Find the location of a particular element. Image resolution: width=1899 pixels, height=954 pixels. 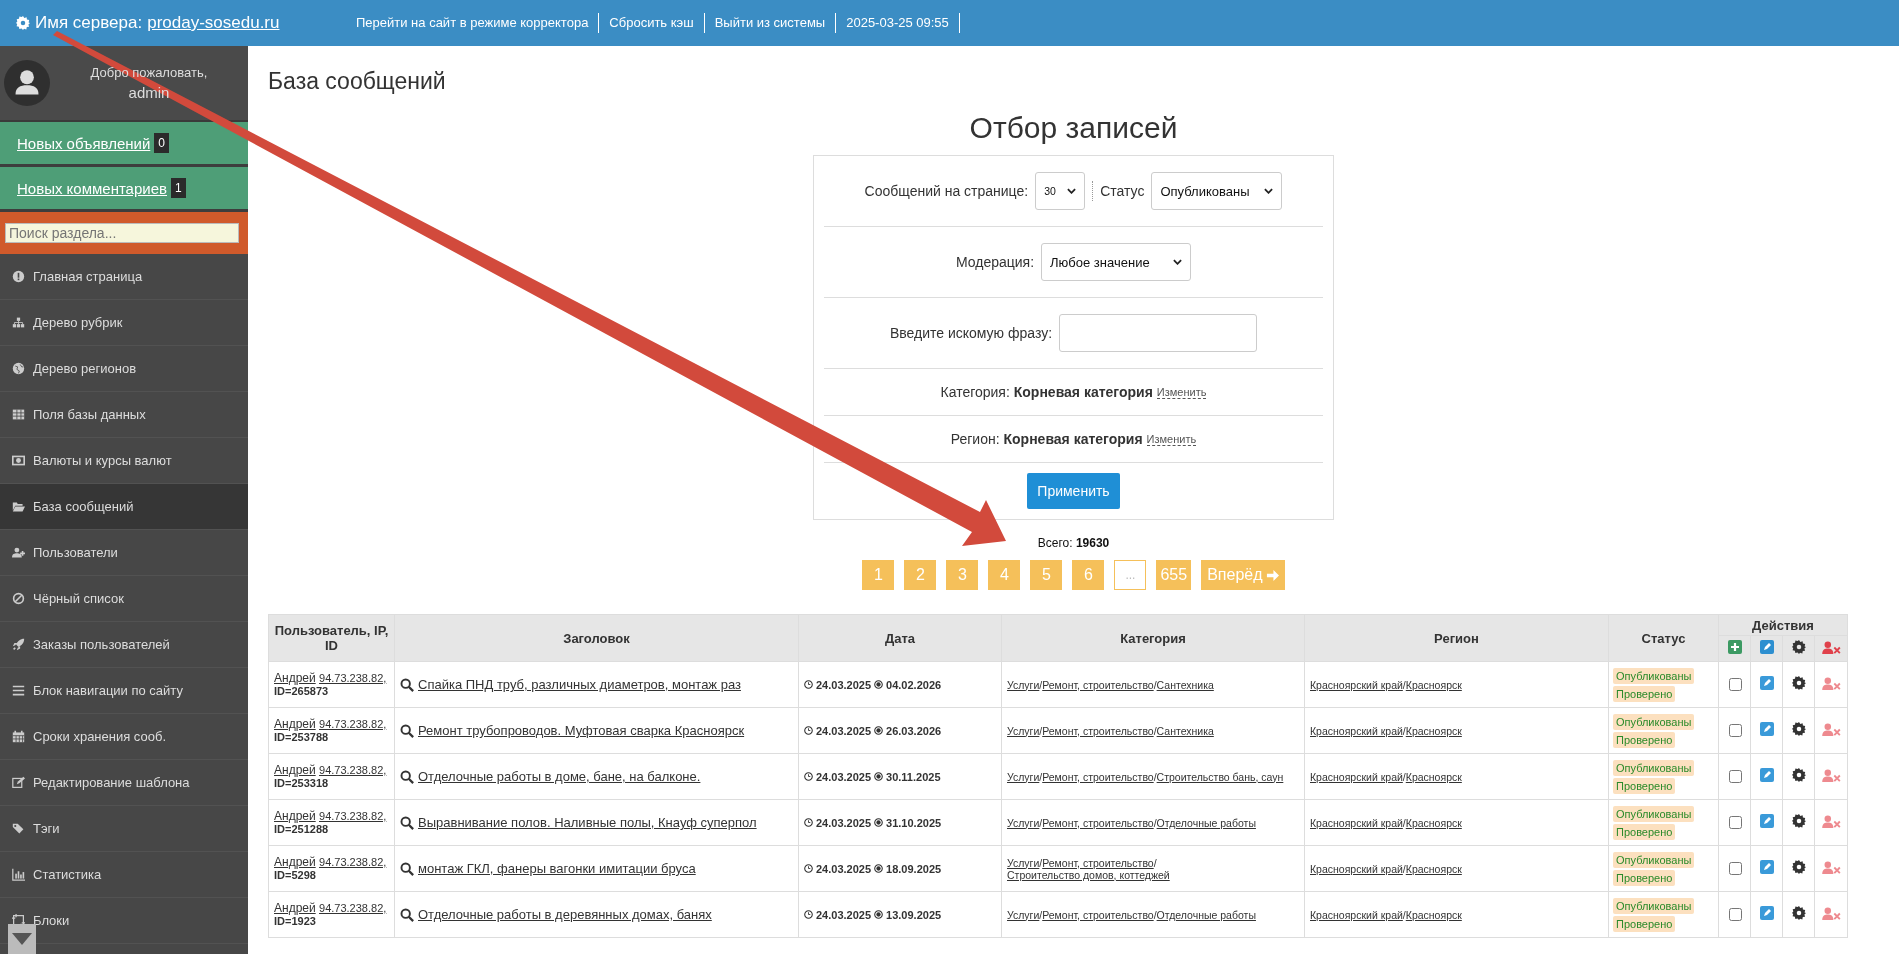

apply-button: Применить is located at coordinates (1073, 491).